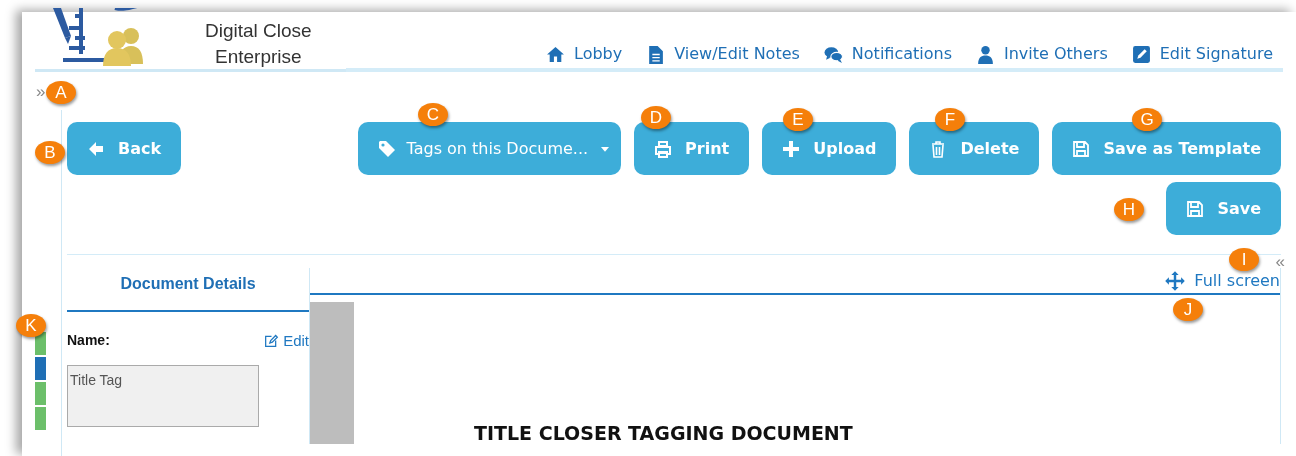  What do you see at coordinates (656, 117) in the screenshot?
I see `callout-badge: D` at bounding box center [656, 117].